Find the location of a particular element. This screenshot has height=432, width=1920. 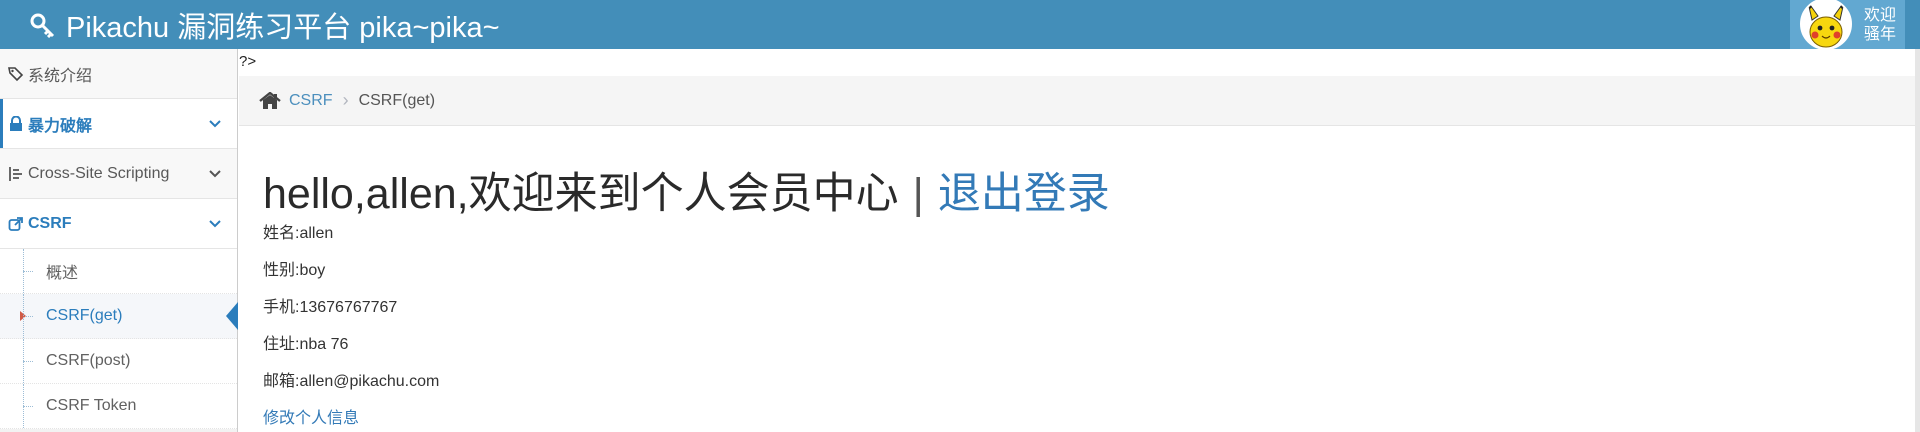

sidebar-item-label: Cross-Site Scripting is located at coordinates (99, 173).